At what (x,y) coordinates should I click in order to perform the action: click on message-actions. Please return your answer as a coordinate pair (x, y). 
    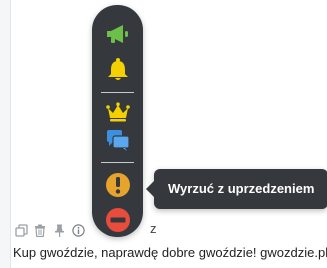
    Looking at the image, I should click on (51, 230).